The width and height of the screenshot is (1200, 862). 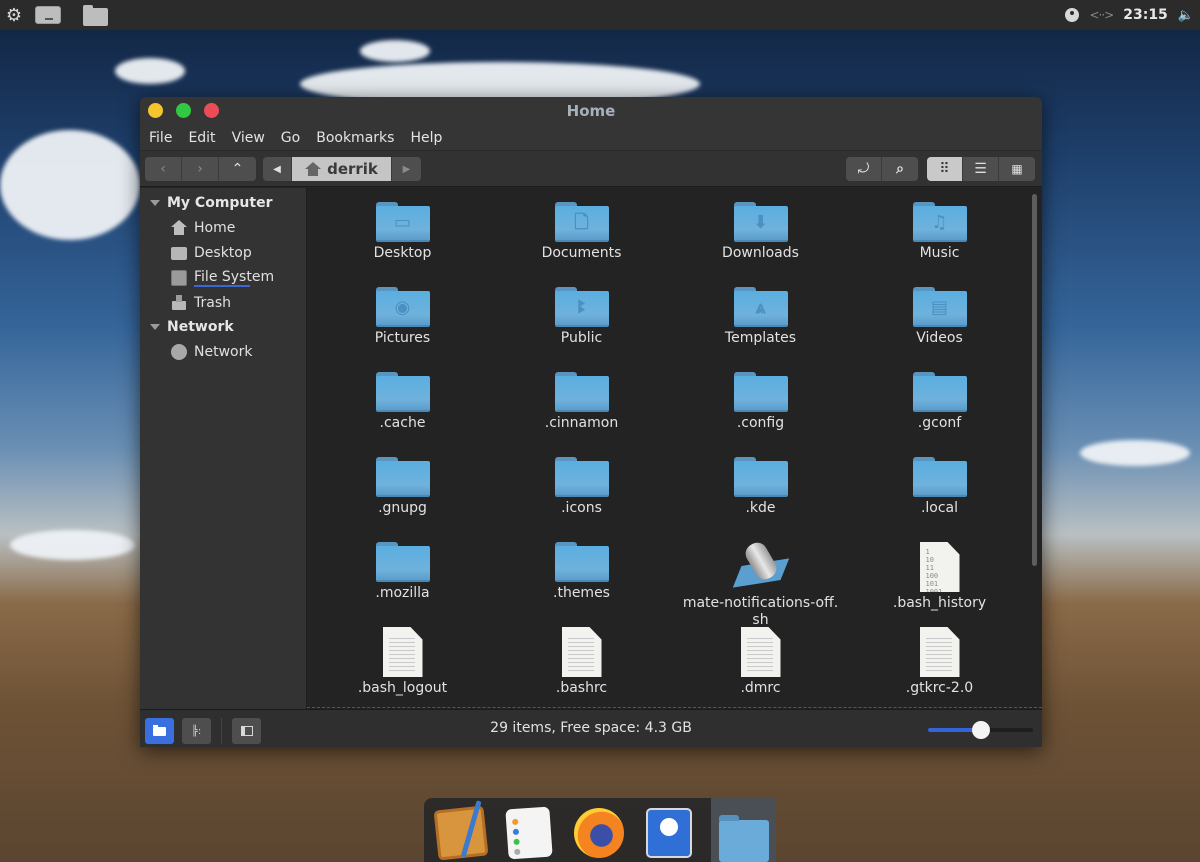 What do you see at coordinates (201, 138) in the screenshot?
I see `menu-edit: Edit` at bounding box center [201, 138].